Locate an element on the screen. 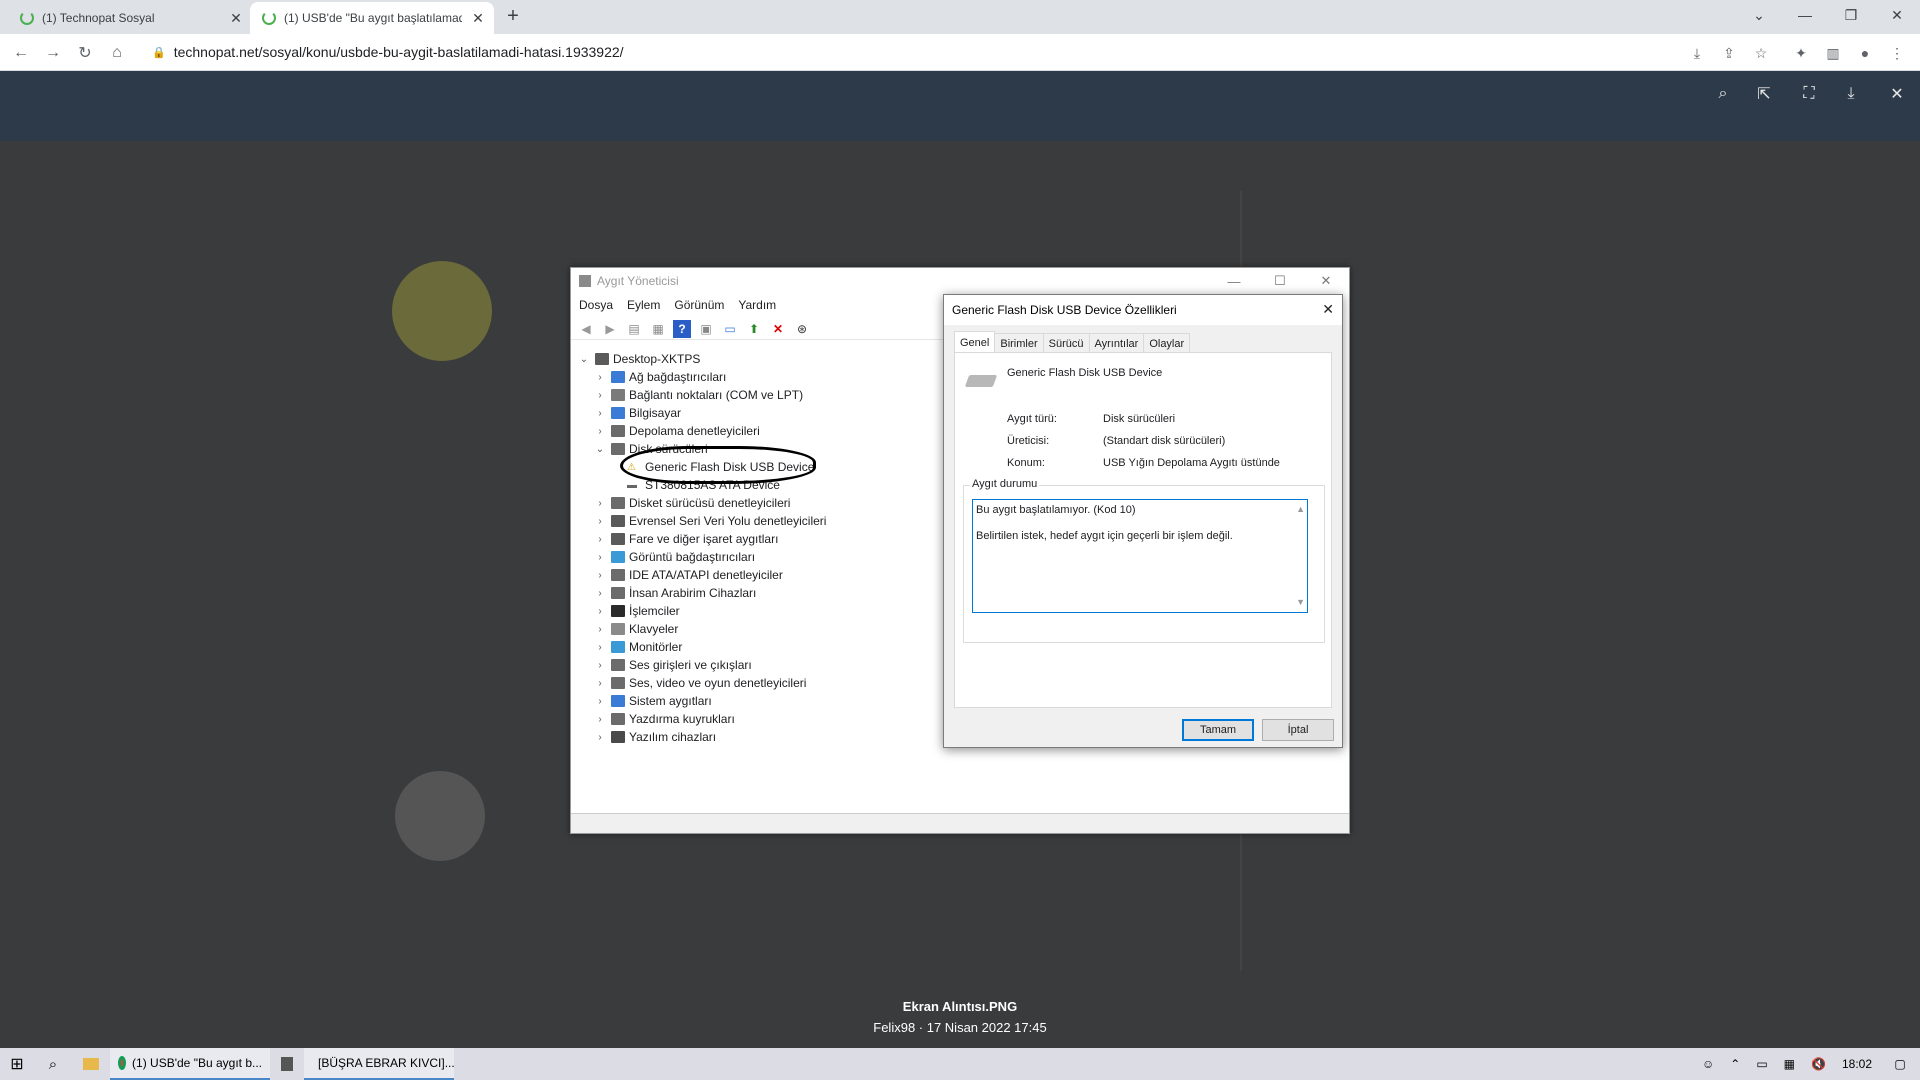  cancel-button: İptal is located at coordinates (1298, 730).